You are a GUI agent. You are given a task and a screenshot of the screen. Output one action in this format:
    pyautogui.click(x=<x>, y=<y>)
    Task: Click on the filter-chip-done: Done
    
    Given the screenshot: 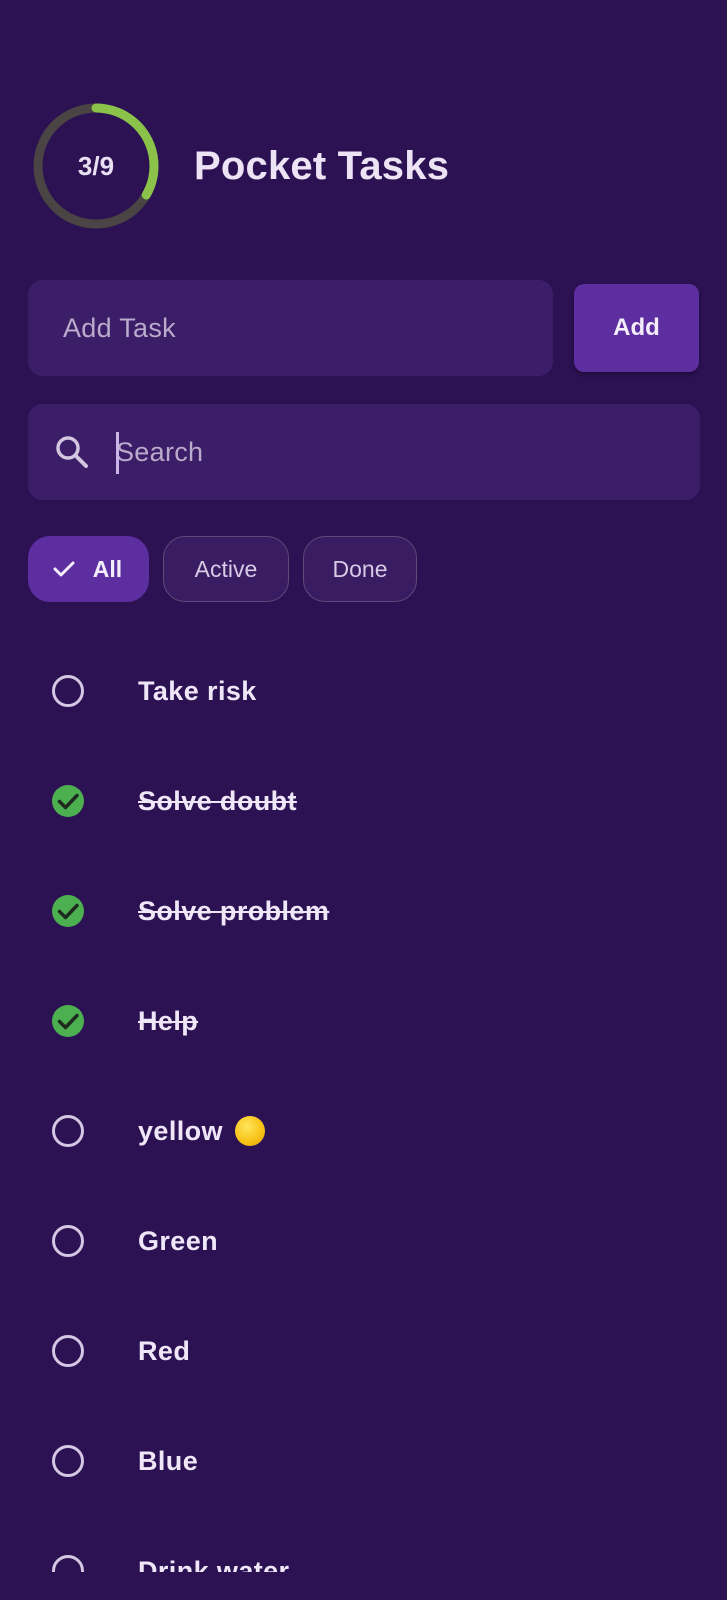 What is the action you would take?
    pyautogui.click(x=360, y=569)
    